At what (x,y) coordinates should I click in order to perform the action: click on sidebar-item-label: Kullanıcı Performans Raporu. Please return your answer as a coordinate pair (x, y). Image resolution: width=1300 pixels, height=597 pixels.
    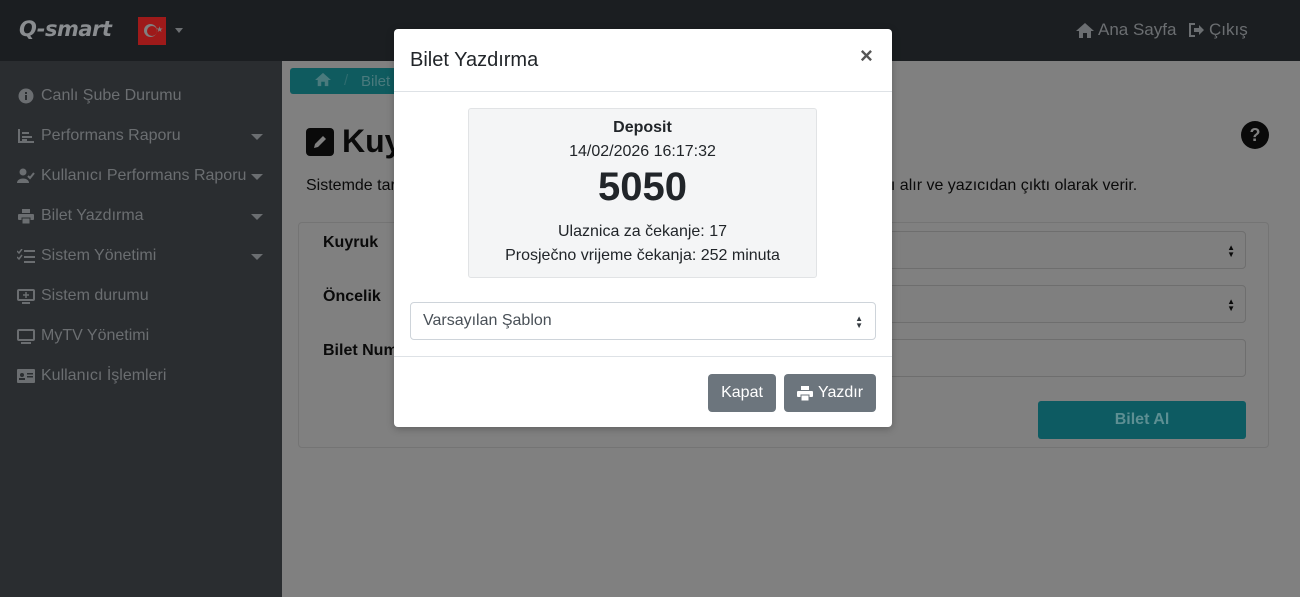
    Looking at the image, I should click on (144, 175).